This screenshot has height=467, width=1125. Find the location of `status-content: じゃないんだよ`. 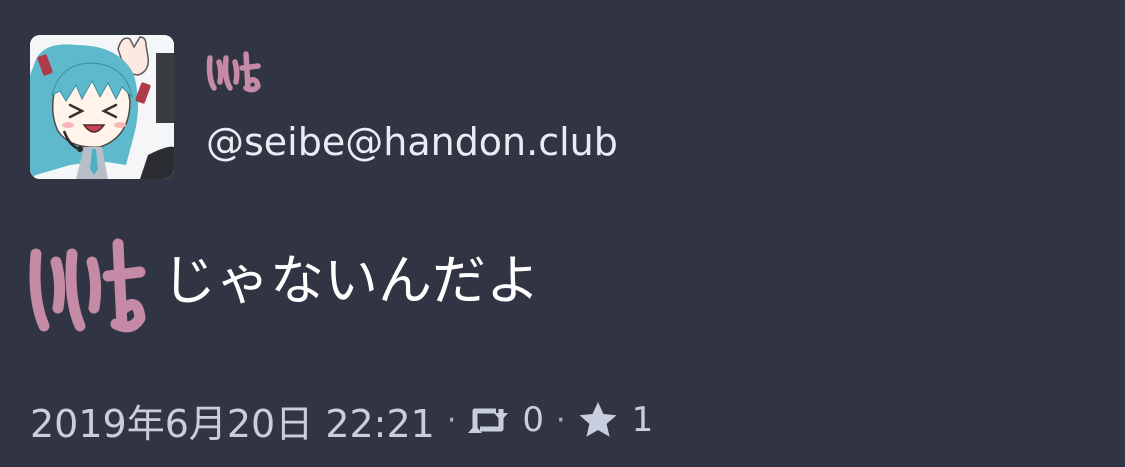

status-content: じゃないんだよ is located at coordinates (284, 287).